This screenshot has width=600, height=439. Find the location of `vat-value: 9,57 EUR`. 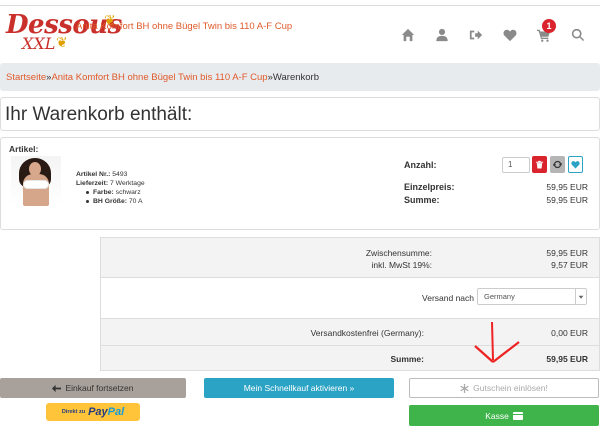

vat-value: 9,57 EUR is located at coordinates (569, 265).